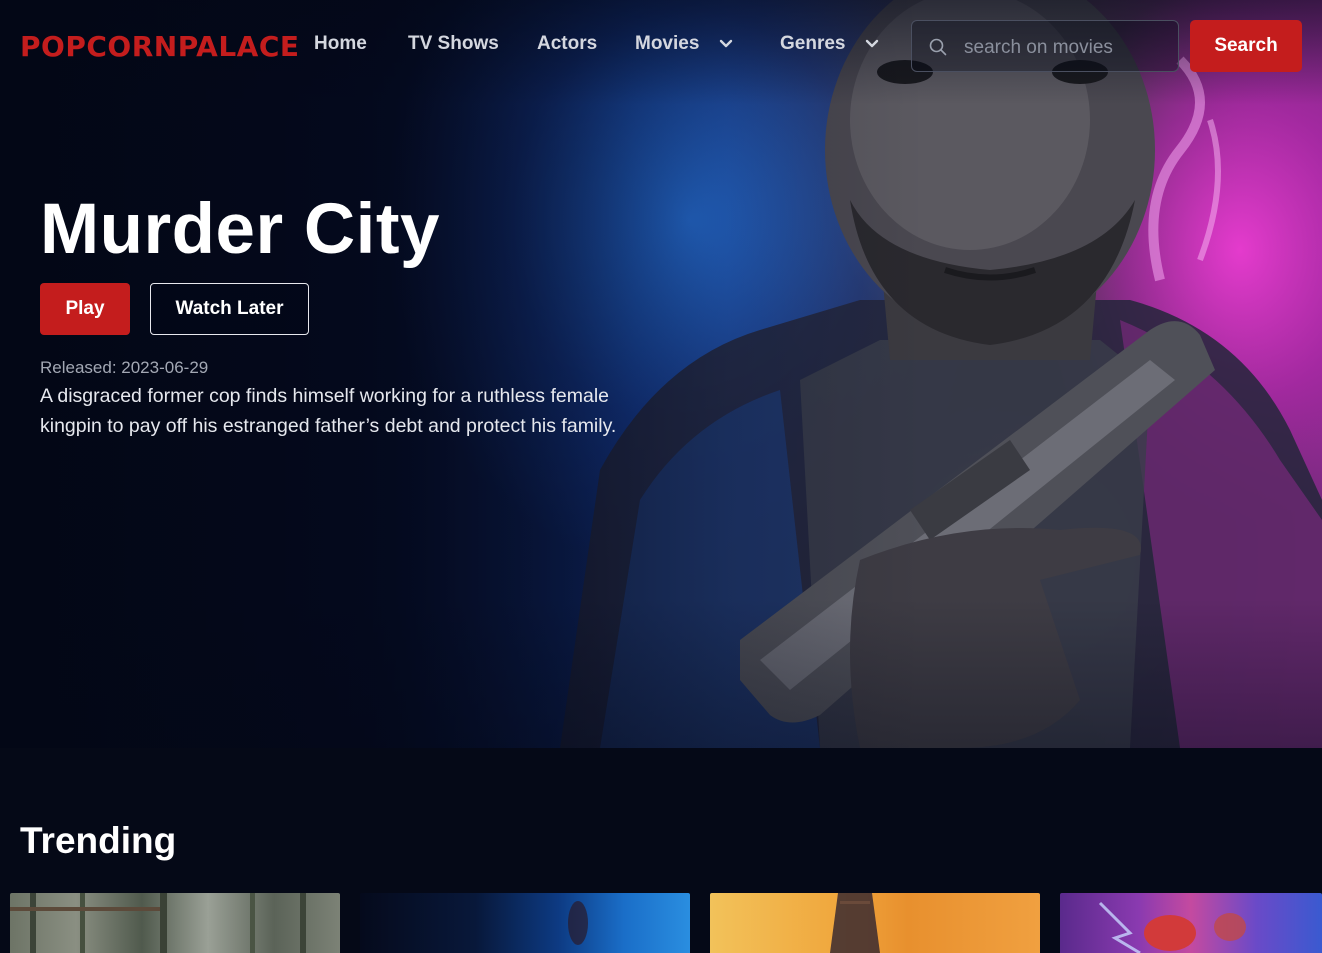 This screenshot has width=1322, height=953. I want to click on nav-link-home: Home, so click(340, 44).